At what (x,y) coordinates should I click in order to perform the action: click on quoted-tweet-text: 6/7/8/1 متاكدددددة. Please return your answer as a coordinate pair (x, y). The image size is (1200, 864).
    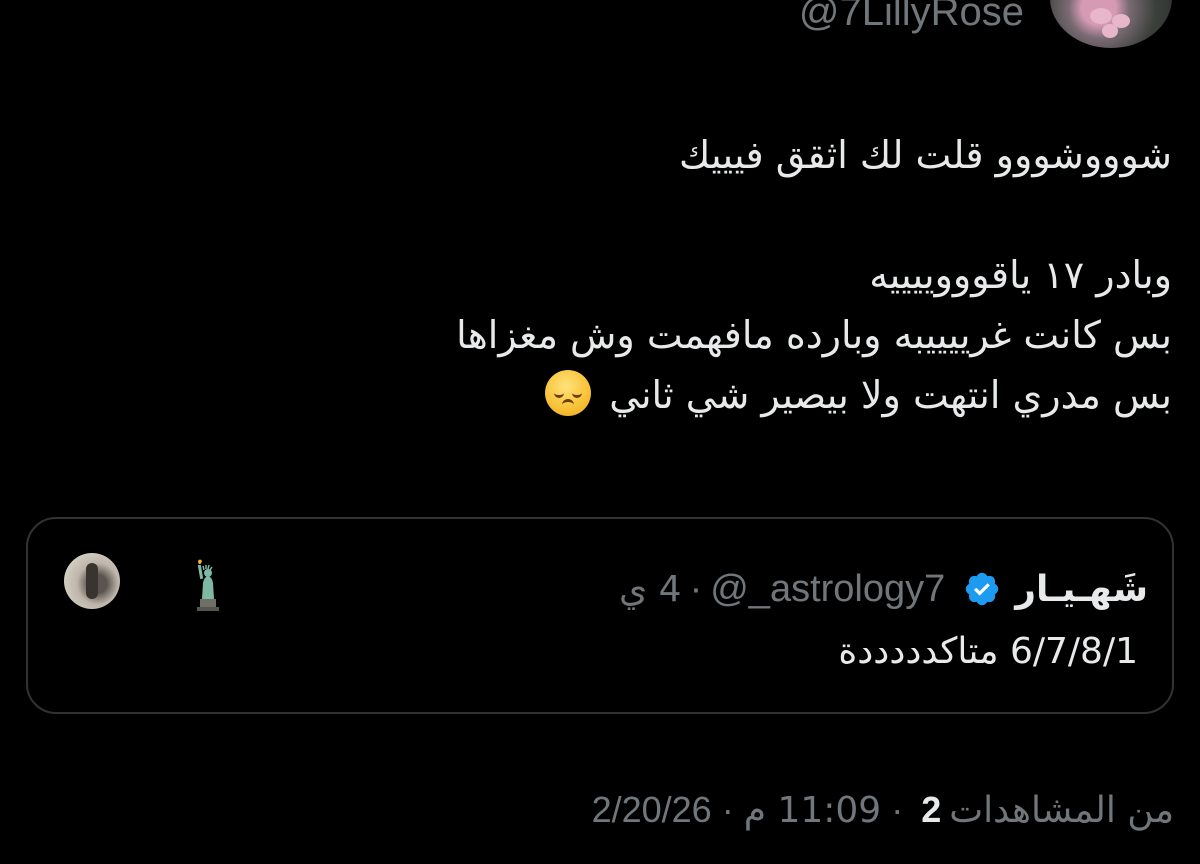
    Looking at the image, I should click on (988, 651).